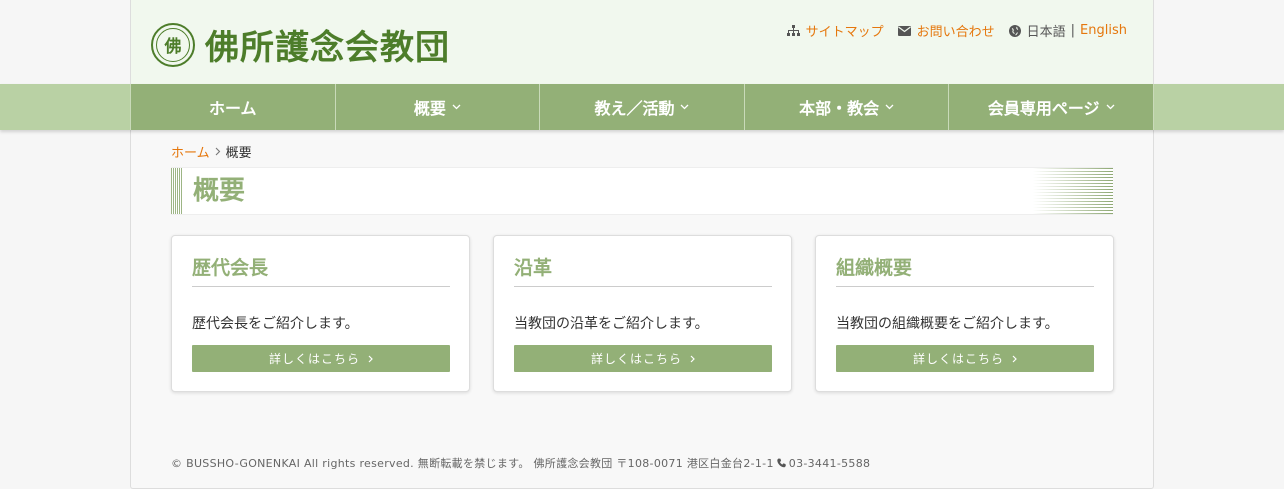  I want to click on card-title: 歴代会長, so click(321, 271).